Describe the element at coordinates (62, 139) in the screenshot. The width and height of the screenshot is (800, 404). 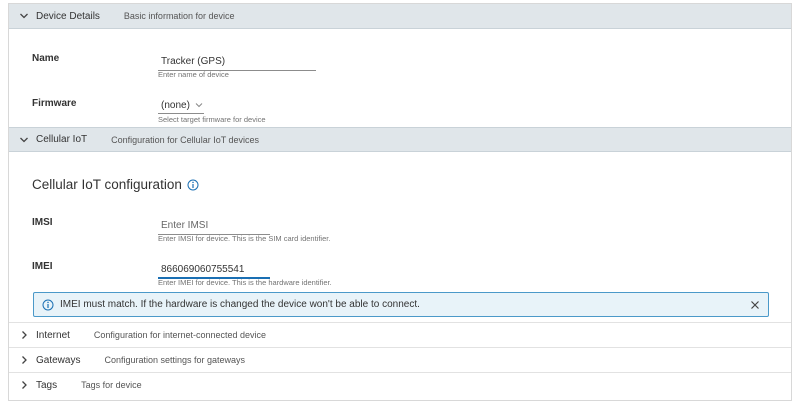
I see `section-title: Cellular IoT` at that location.